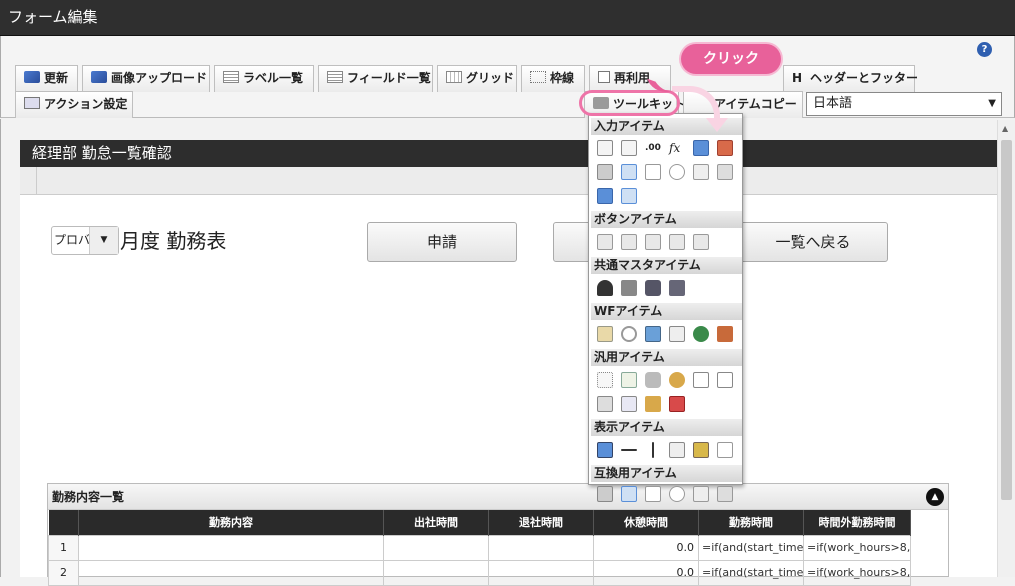 This screenshot has width=1015, height=586. I want to click on datetime-icon, so click(725, 148).